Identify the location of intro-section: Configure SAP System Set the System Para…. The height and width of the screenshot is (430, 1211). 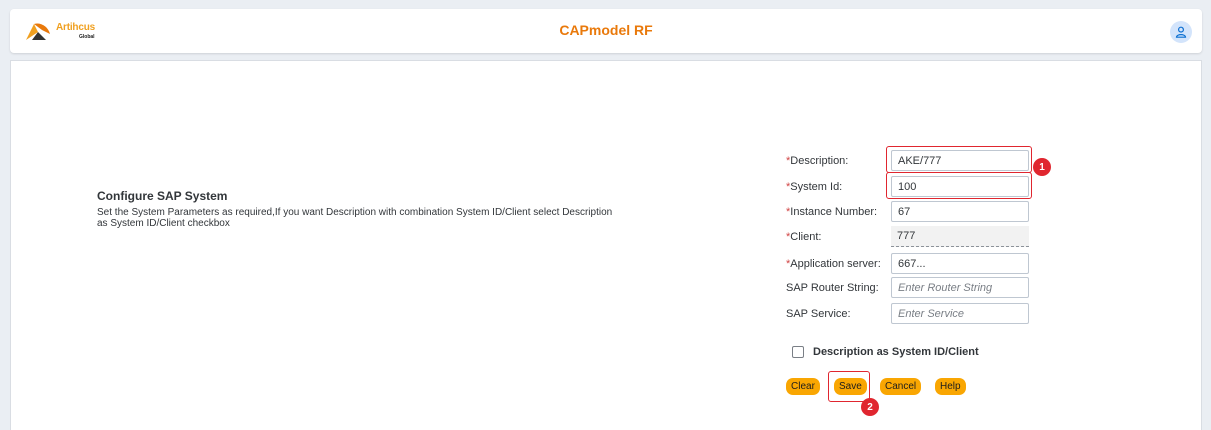
(357, 209).